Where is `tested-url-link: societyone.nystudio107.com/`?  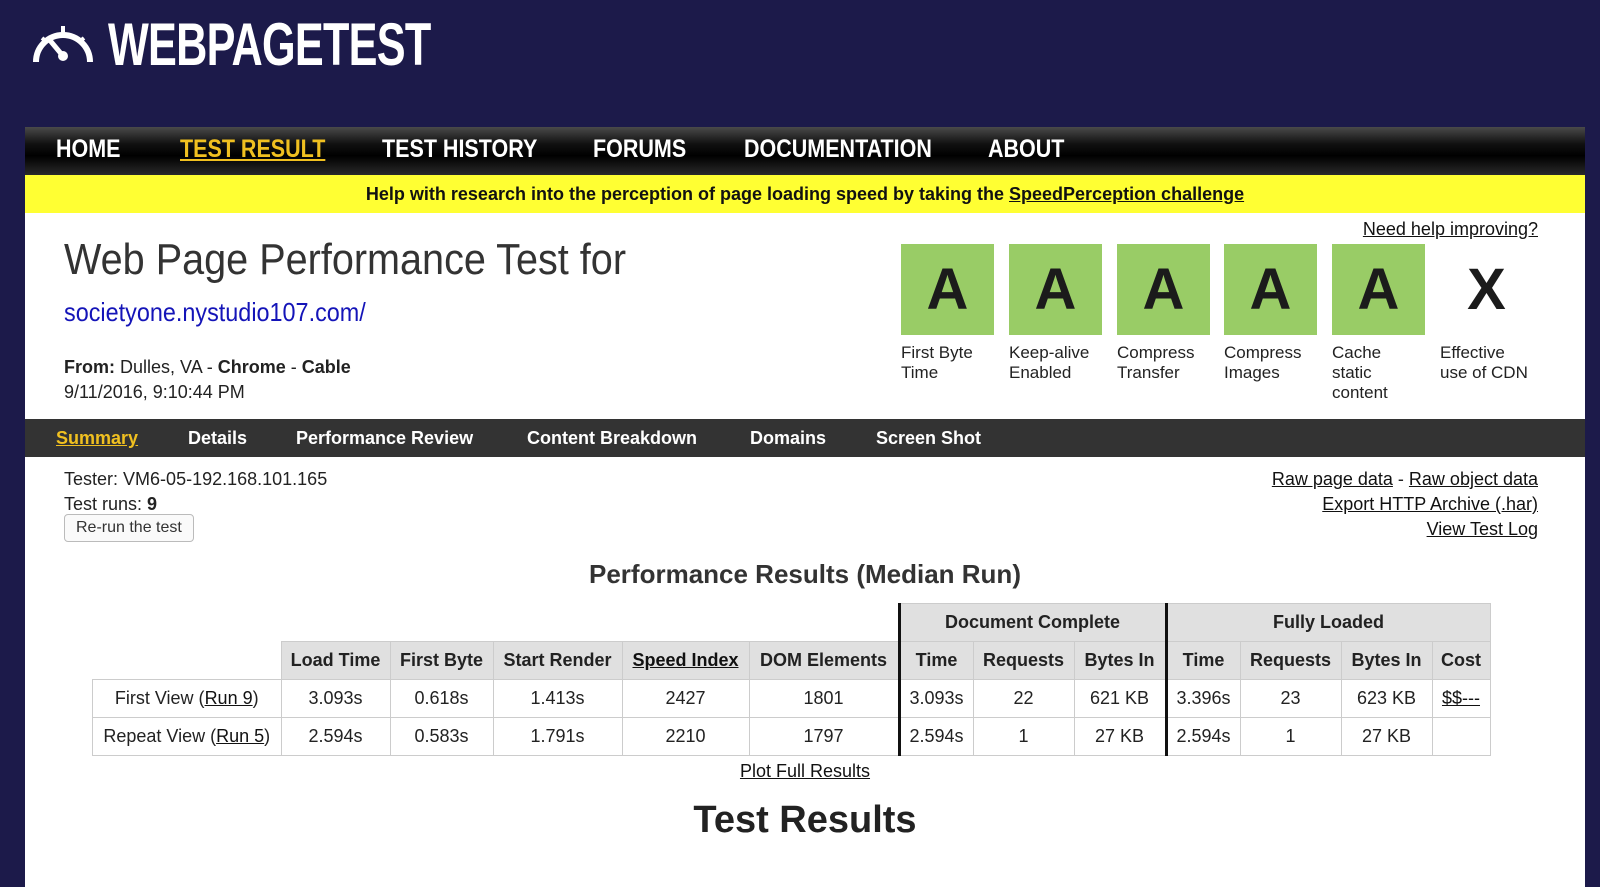
tested-url-link: societyone.nystudio107.com/ is located at coordinates (215, 312).